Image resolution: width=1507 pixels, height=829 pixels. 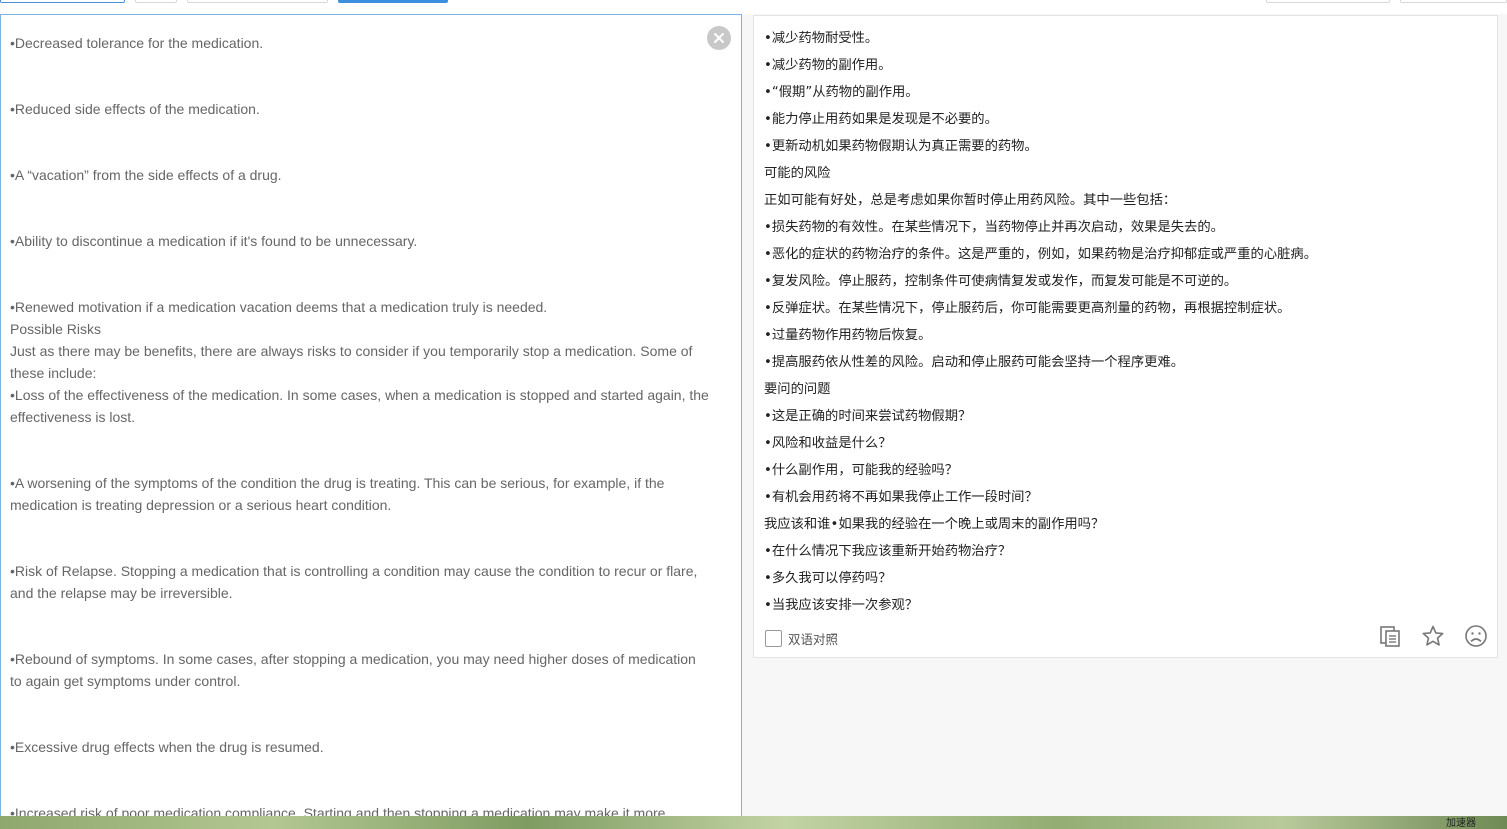 I want to click on result-line: 我应该和谁•如果我的经验在一个晚上或周末的副作用吗？, so click(x=934, y=524).